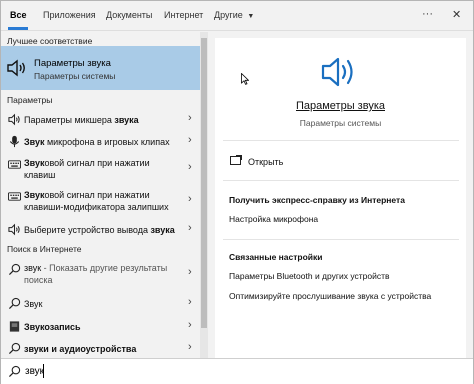 This screenshot has height=384, width=474. Describe the element at coordinates (427, 14) in the screenshot. I see `more-options-icon: ···` at that location.